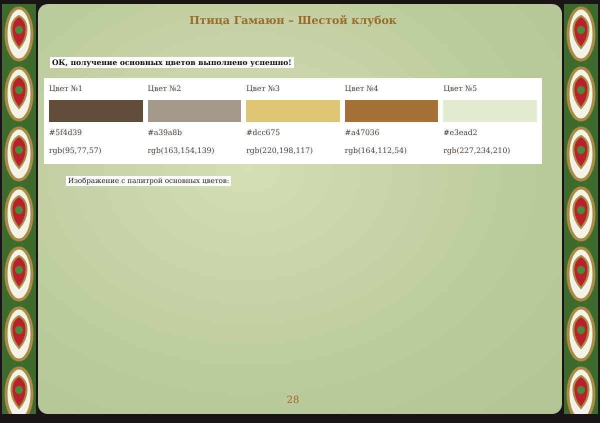 The image size is (600, 423). What do you see at coordinates (293, 20) in the screenshot?
I see `page-title: Птица Гамаюн – Шестой клубок` at bounding box center [293, 20].